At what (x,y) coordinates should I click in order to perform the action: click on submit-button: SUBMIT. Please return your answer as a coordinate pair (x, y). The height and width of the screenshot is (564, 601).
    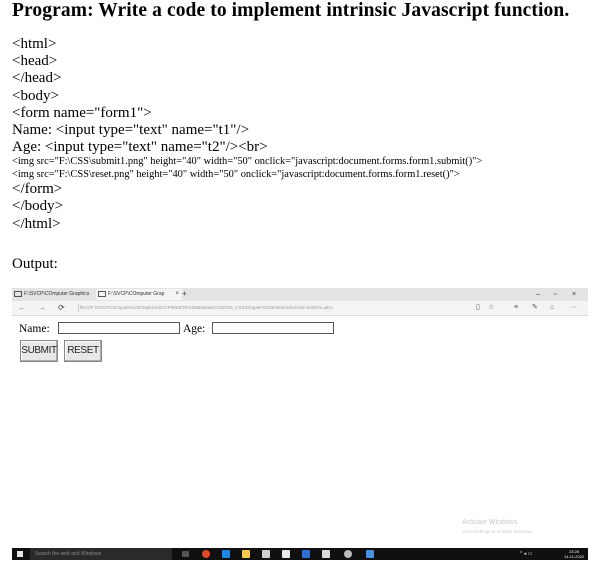
    Looking at the image, I should click on (39, 351).